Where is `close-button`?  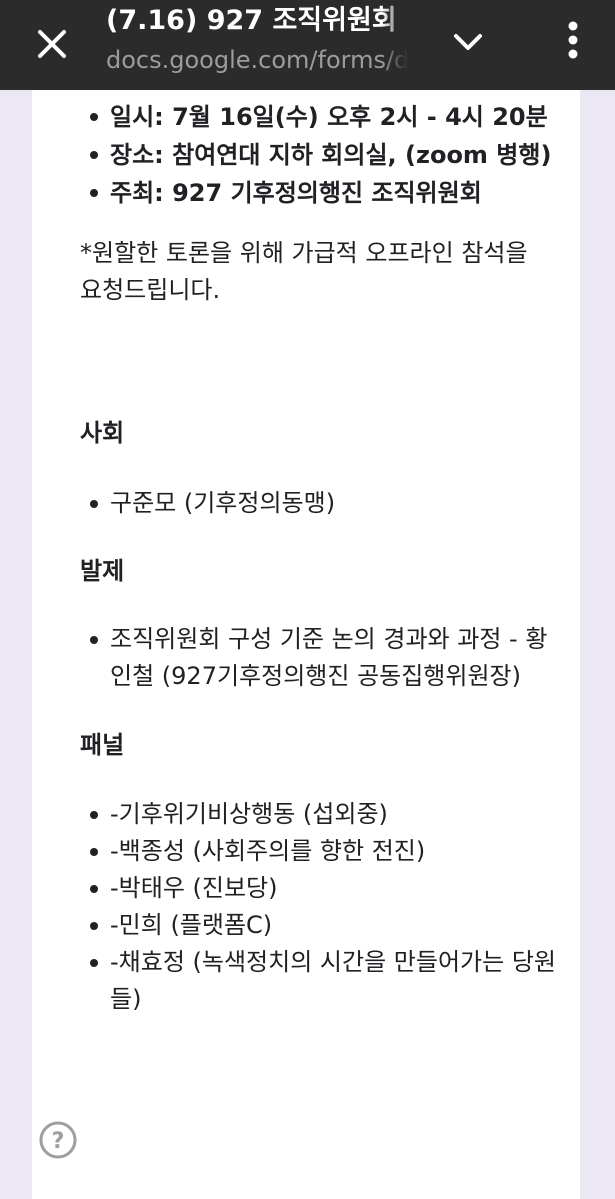
close-button is located at coordinates (52, 44).